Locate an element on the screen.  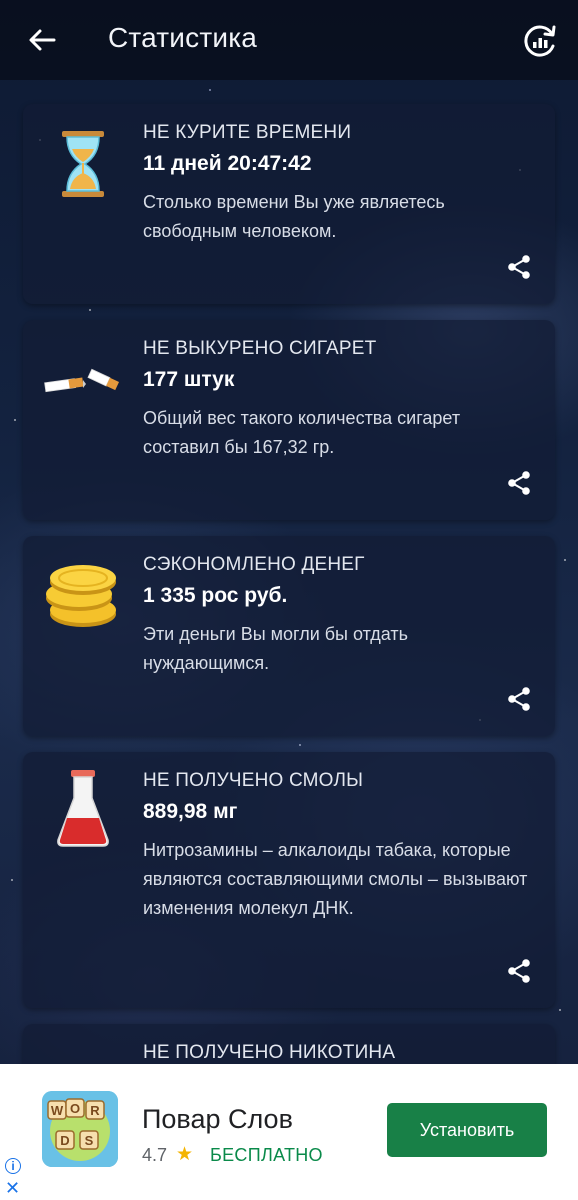
words-game-icon: W O R D S is located at coordinates (80, 1129).